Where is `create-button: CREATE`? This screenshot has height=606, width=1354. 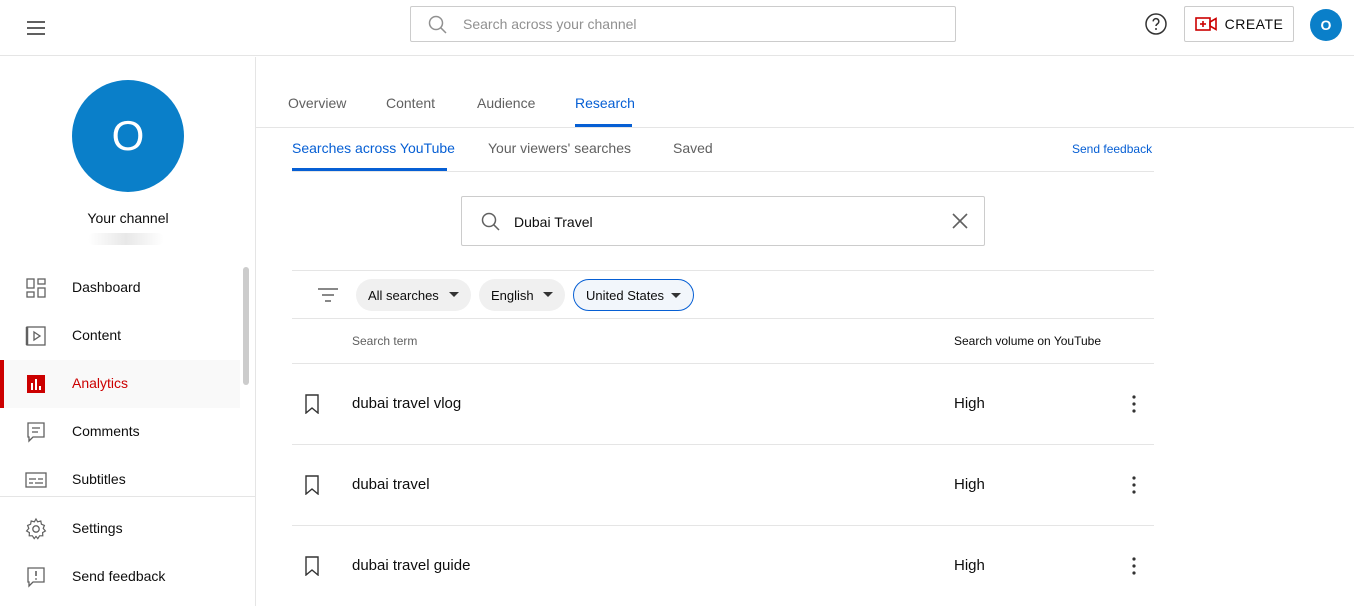 create-button: CREATE is located at coordinates (1239, 24).